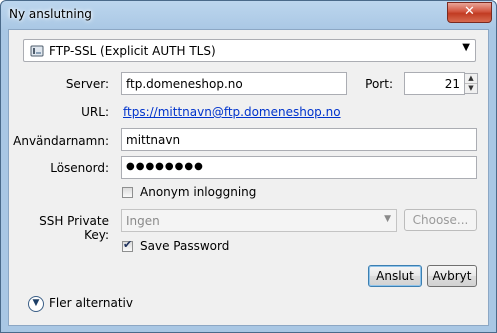 The height and width of the screenshot is (333, 497). What do you see at coordinates (95, 112) in the screenshot?
I see `url-label: URL:` at bounding box center [95, 112].